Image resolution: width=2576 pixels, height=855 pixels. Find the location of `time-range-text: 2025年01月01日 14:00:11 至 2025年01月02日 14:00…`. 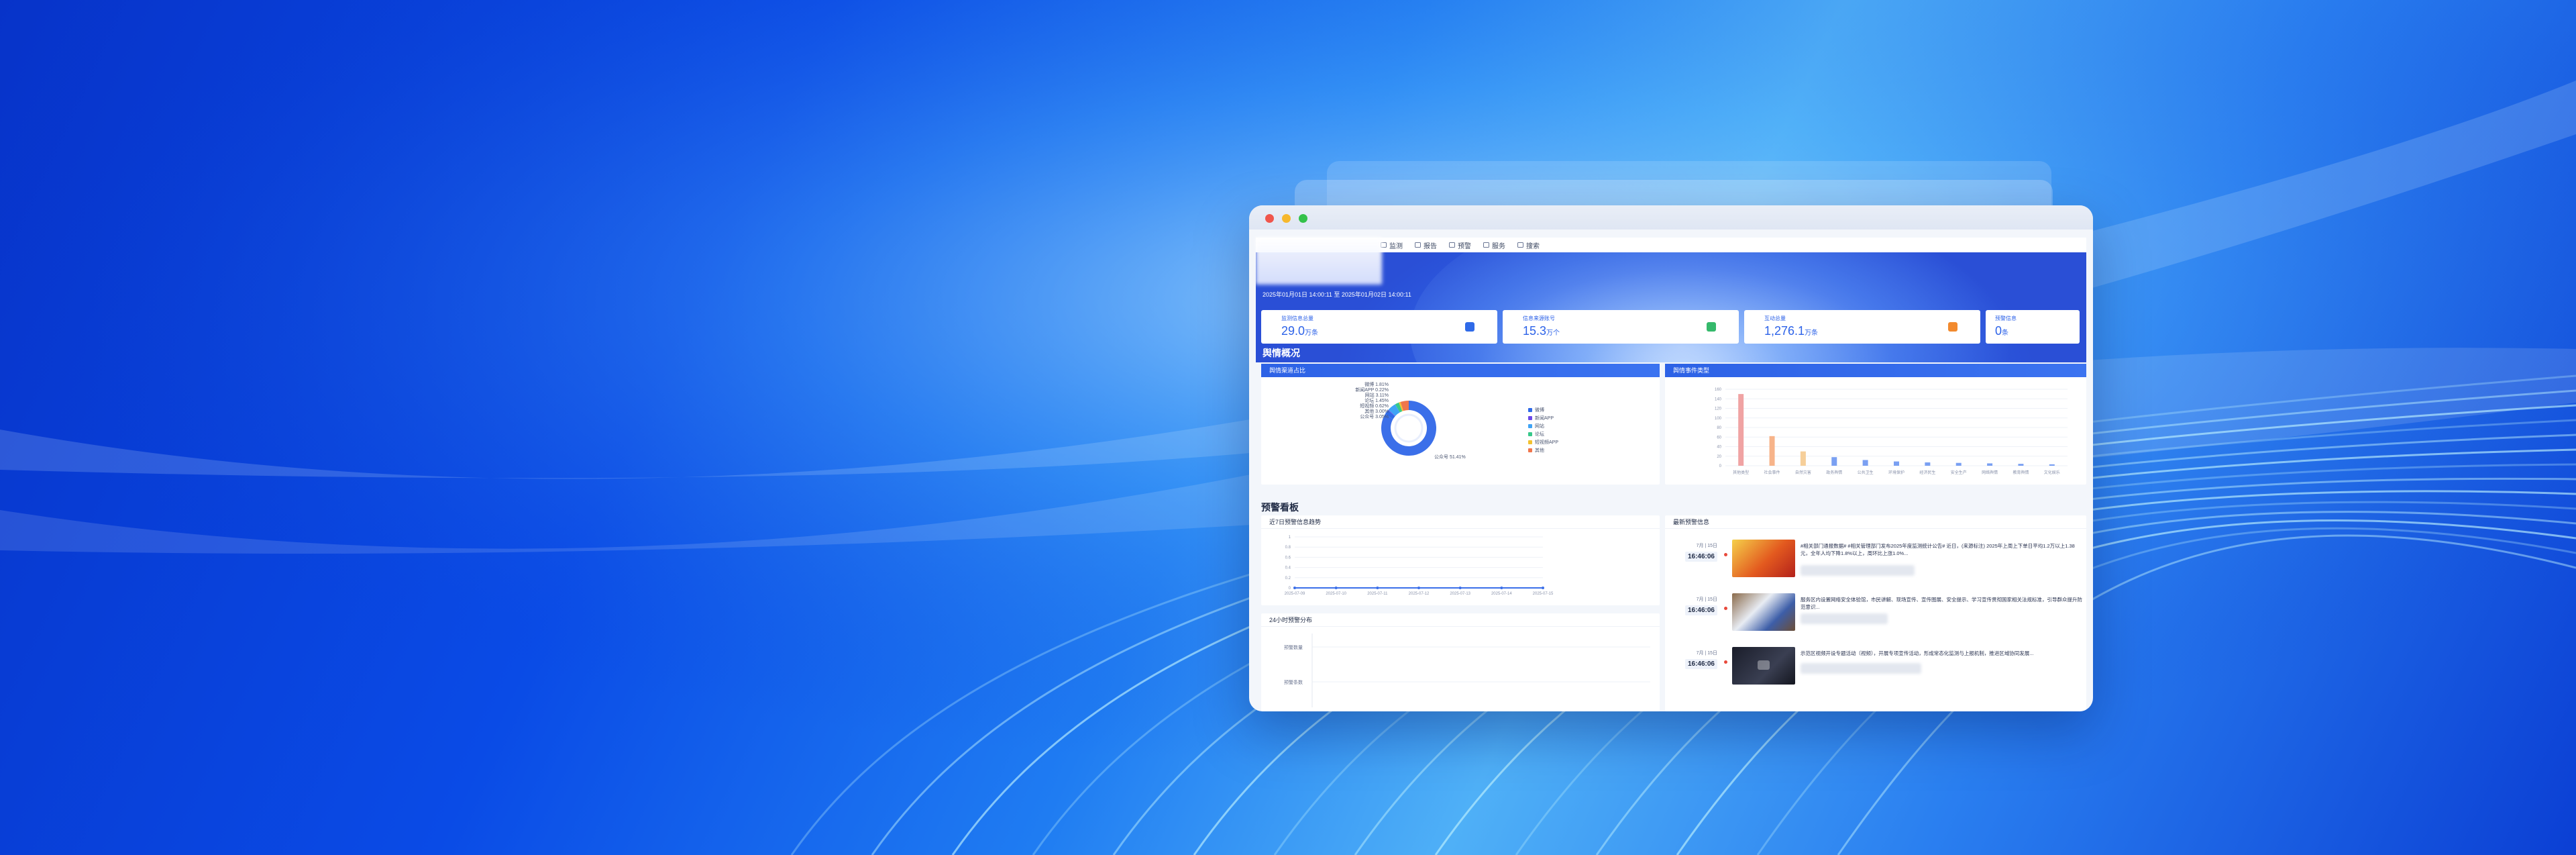

time-range-text: 2025年01月01日 14:00:11 至 2025年01月02日 14:00… is located at coordinates (1337, 294).